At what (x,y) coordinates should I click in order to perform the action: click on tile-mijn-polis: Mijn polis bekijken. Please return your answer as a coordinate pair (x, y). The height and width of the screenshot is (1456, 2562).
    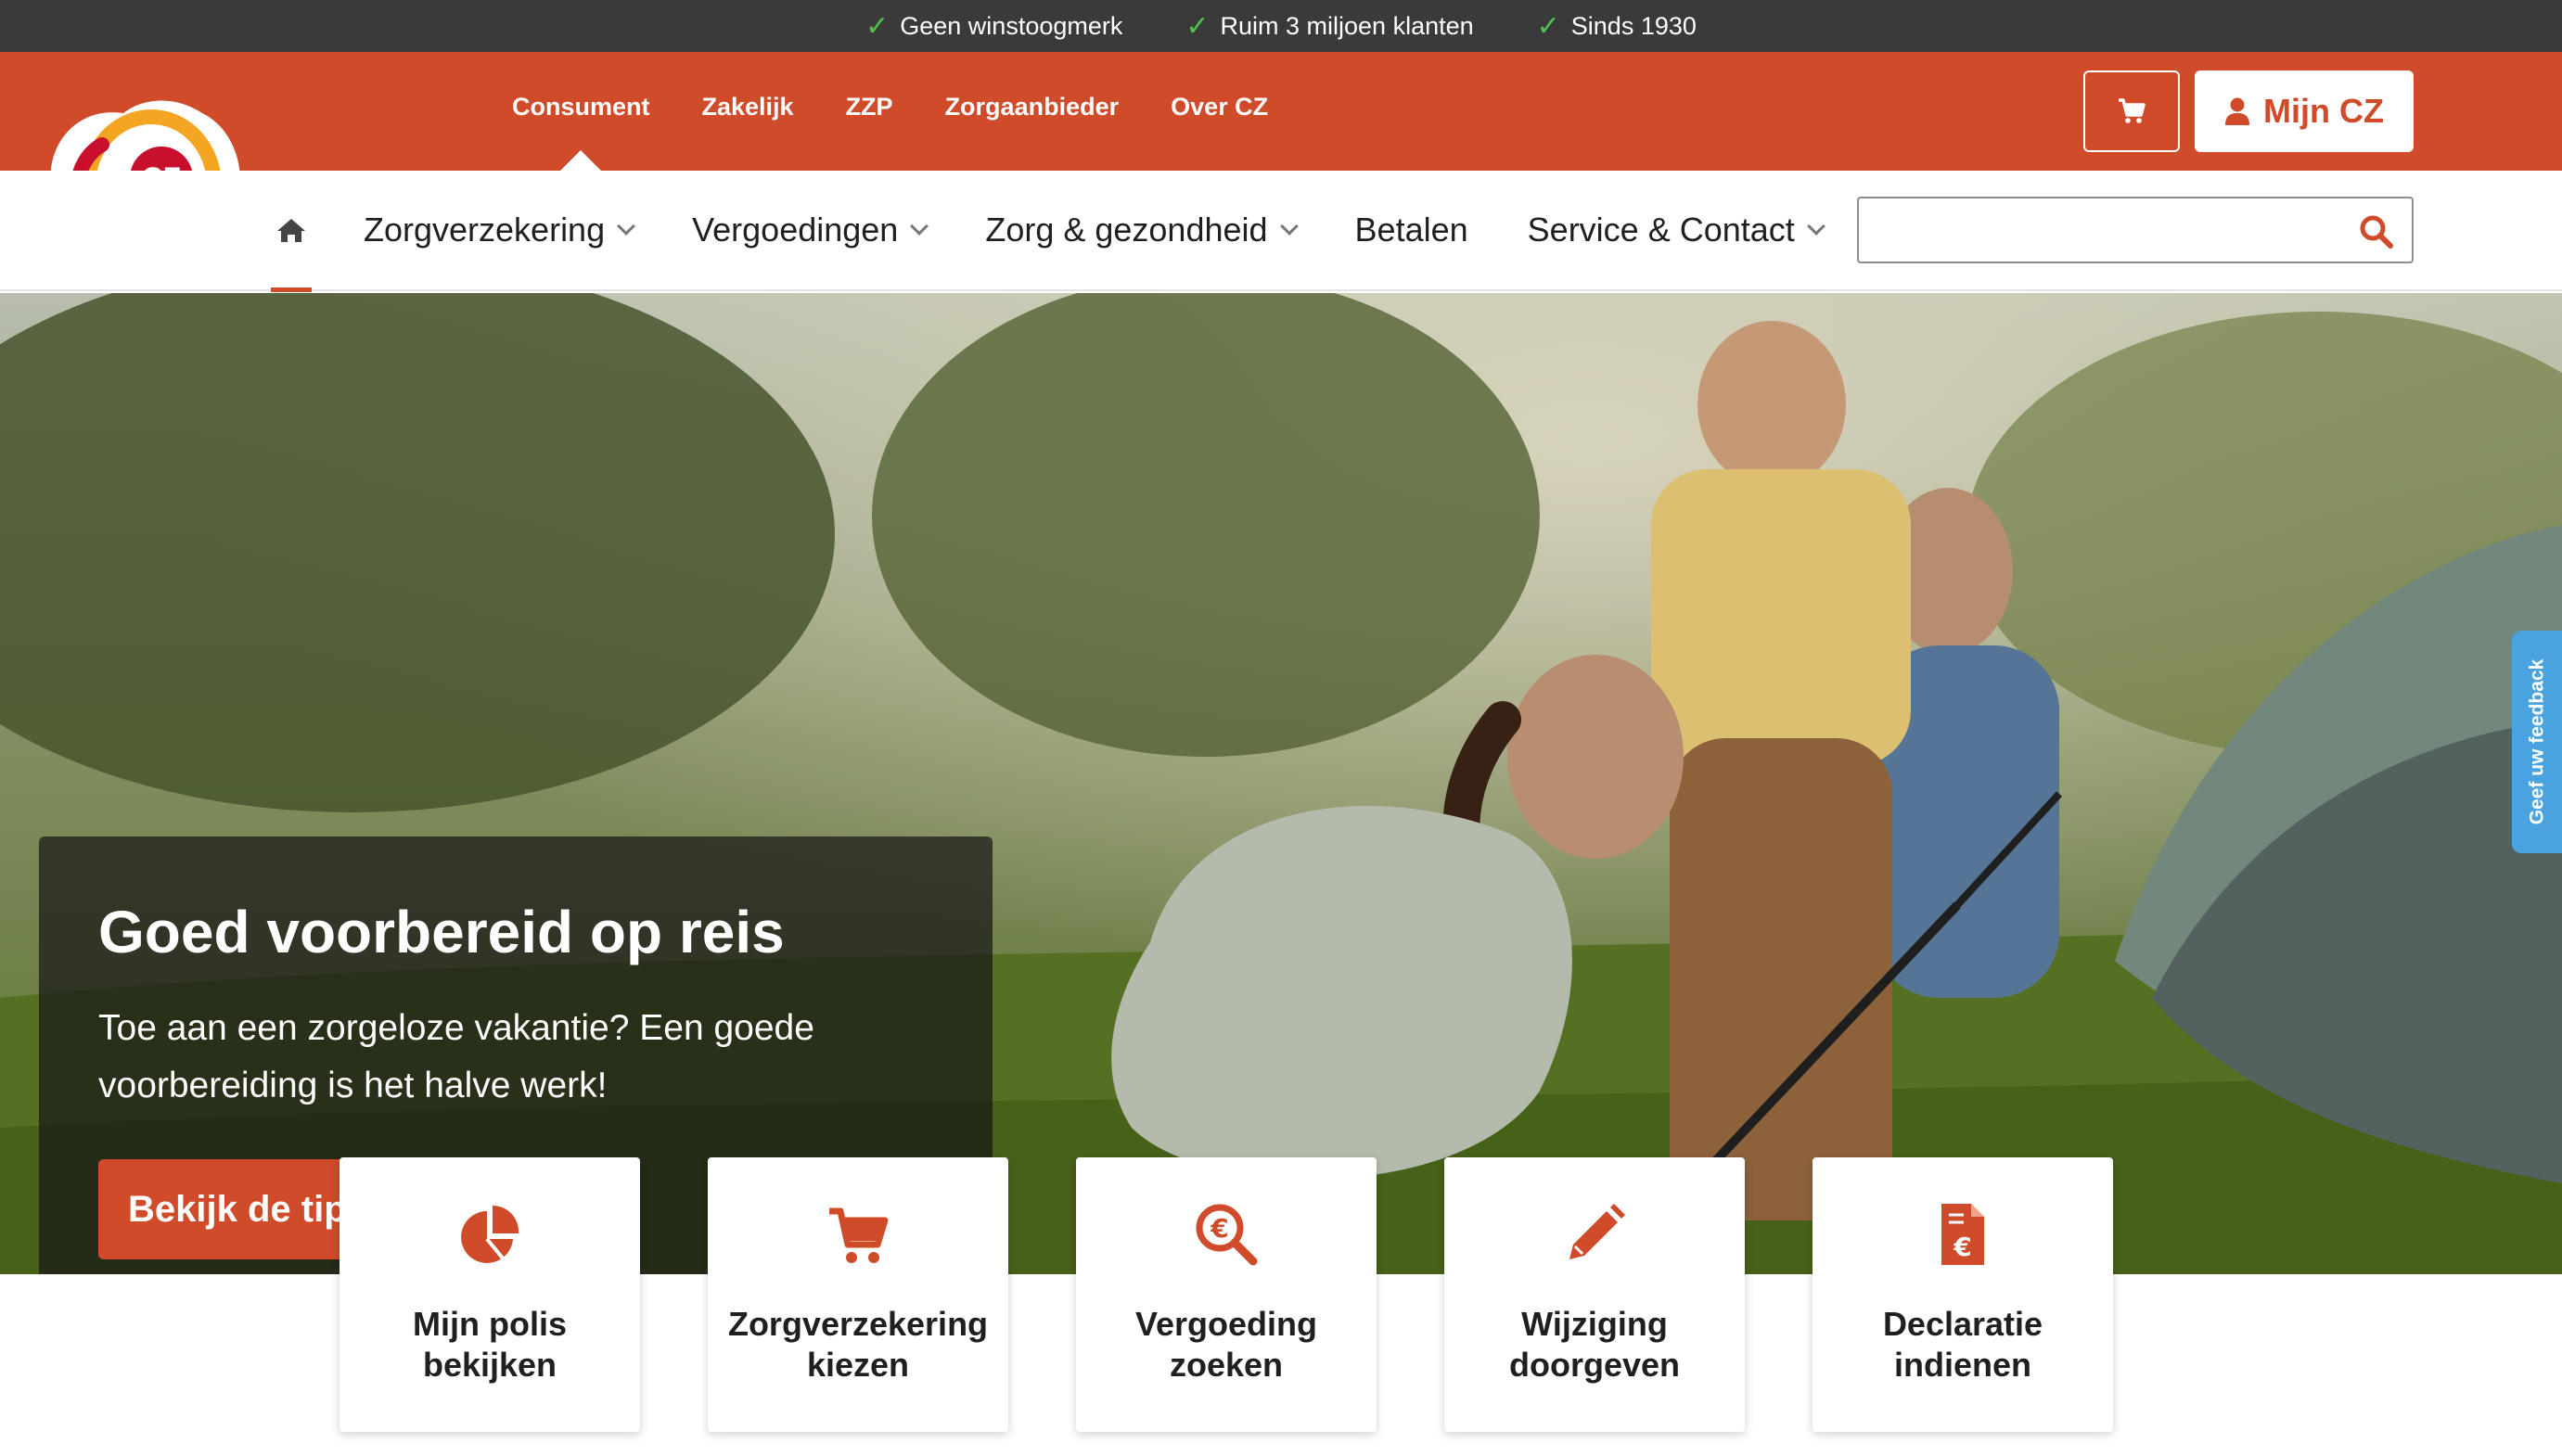
    Looking at the image, I should click on (489, 1294).